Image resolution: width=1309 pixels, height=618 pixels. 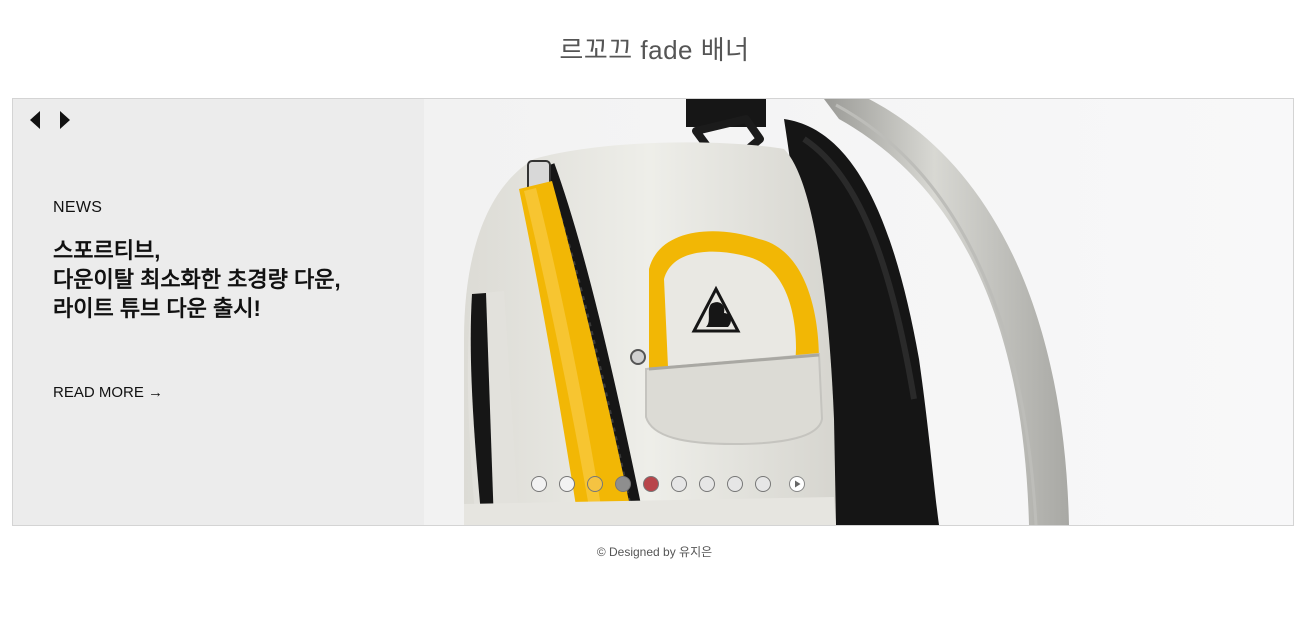 I want to click on next-arrow-button, so click(x=65, y=120).